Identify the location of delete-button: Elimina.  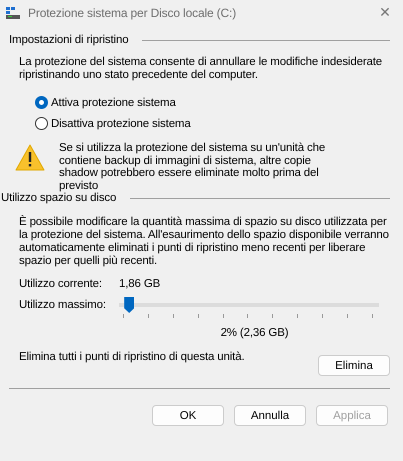
(354, 365).